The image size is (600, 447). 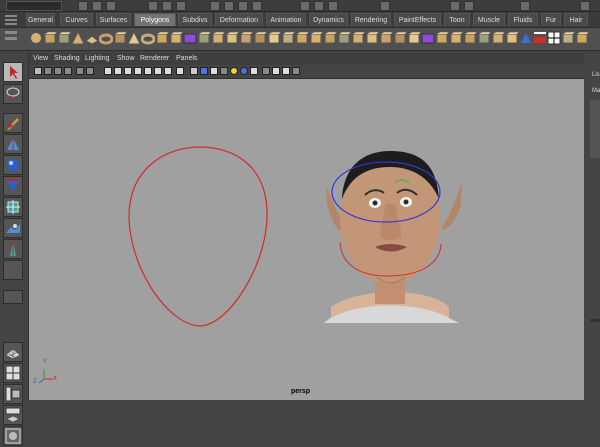 What do you see at coordinates (243, 6) in the screenshot?
I see `snap-point-icon` at bounding box center [243, 6].